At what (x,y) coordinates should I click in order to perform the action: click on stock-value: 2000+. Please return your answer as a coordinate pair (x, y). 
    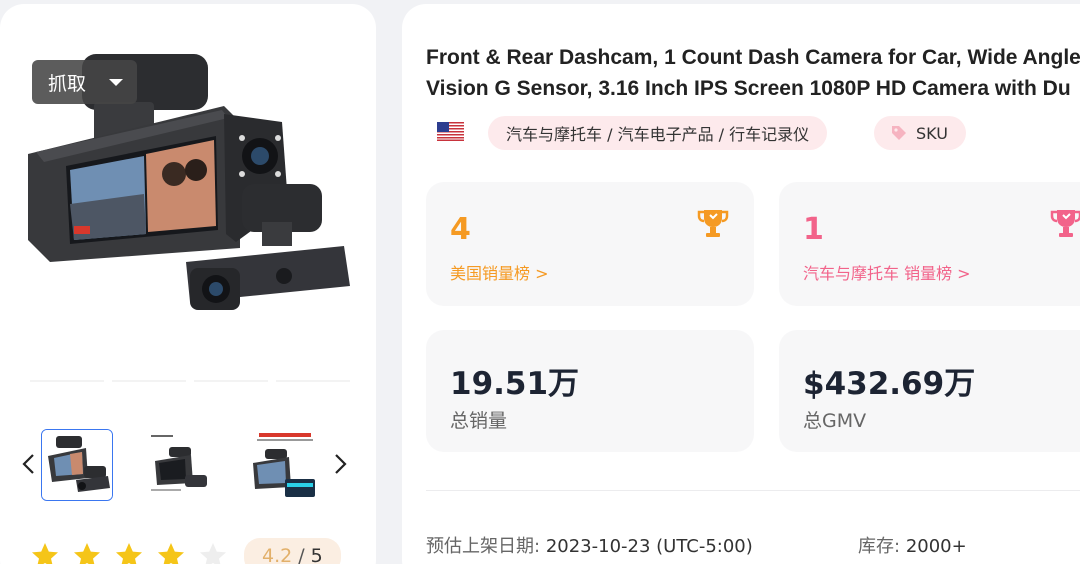
    Looking at the image, I should click on (936, 546).